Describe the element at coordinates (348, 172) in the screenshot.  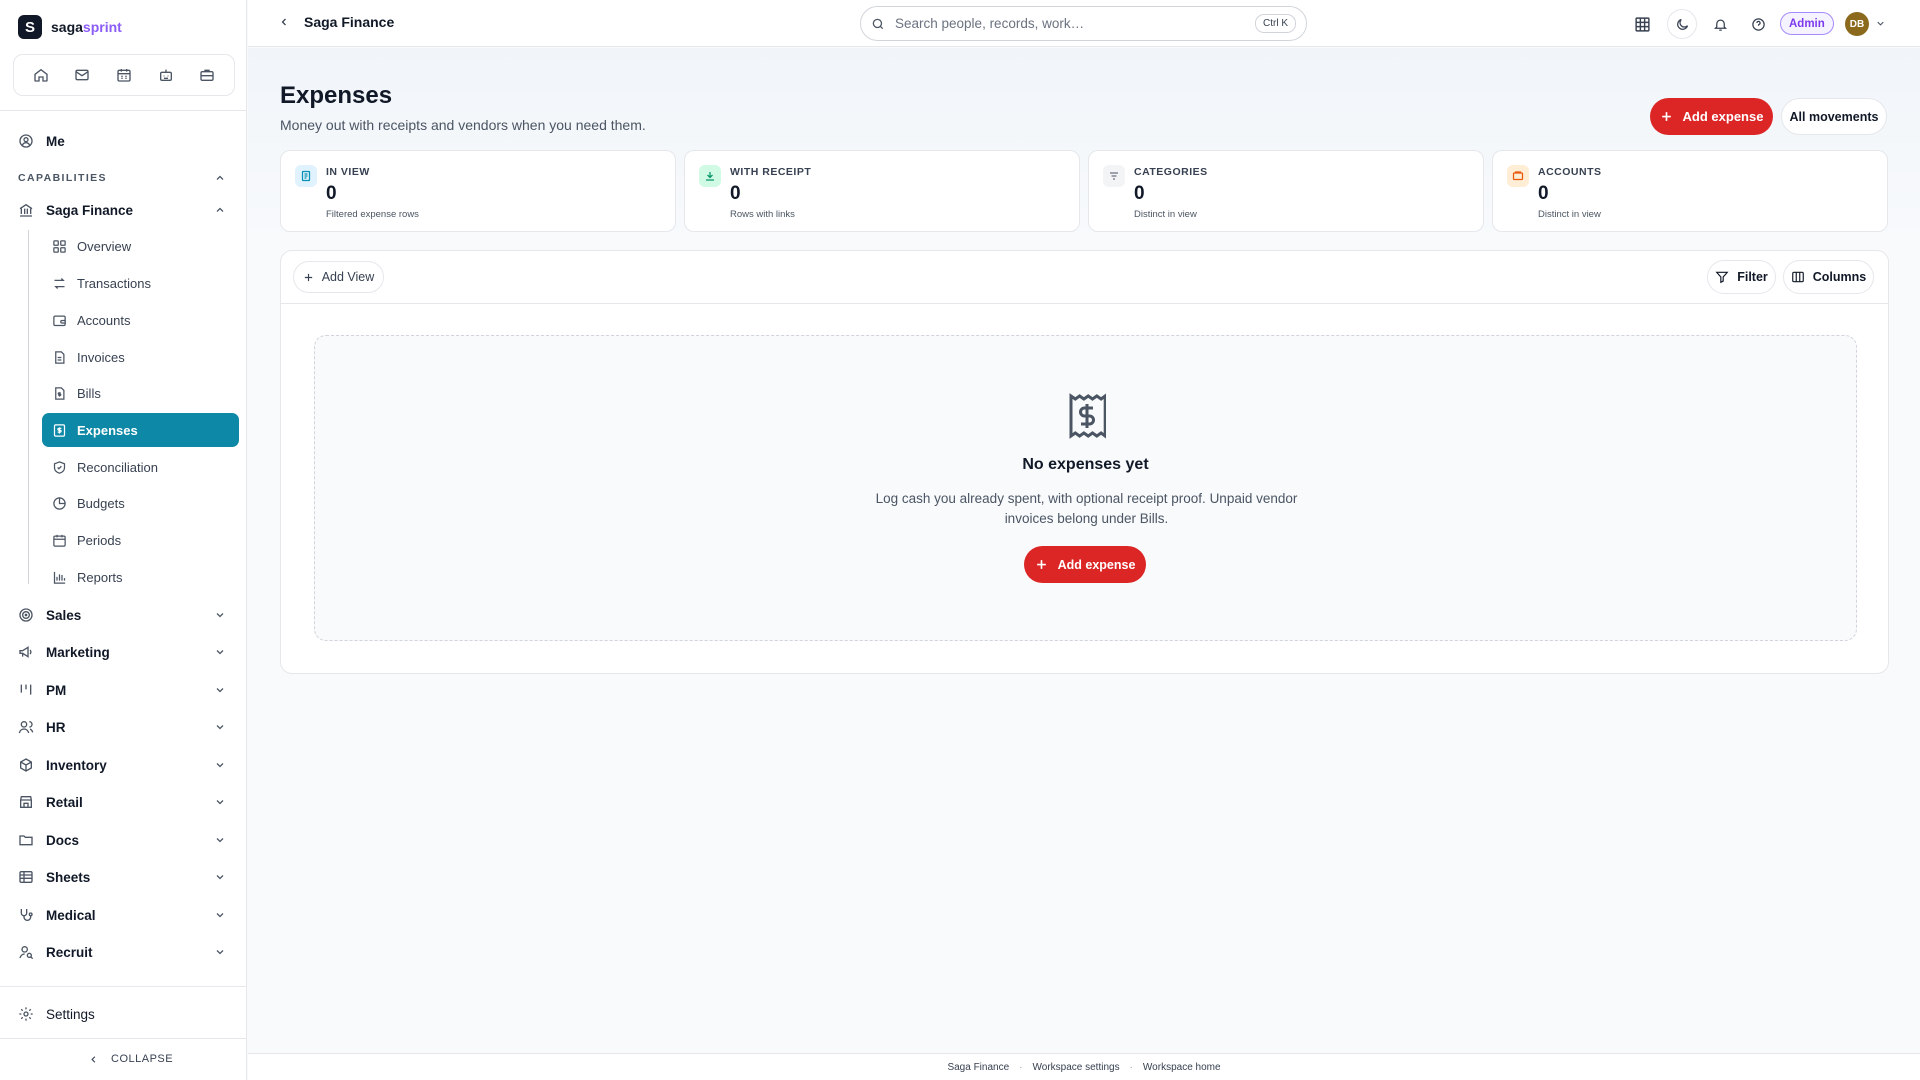
I see `stat-label: IN VIEW` at that location.